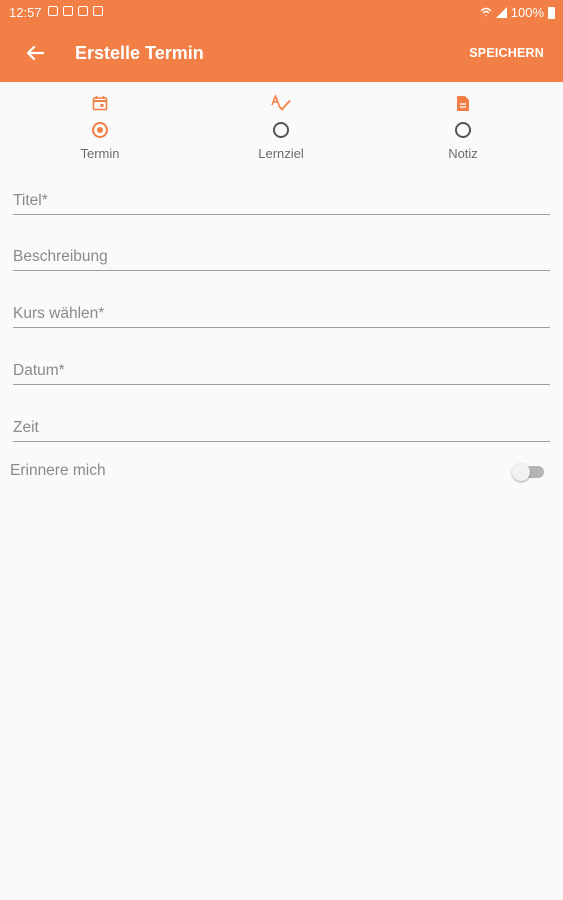 This screenshot has width=563, height=900. I want to click on status-time: 12:57, so click(25, 12).